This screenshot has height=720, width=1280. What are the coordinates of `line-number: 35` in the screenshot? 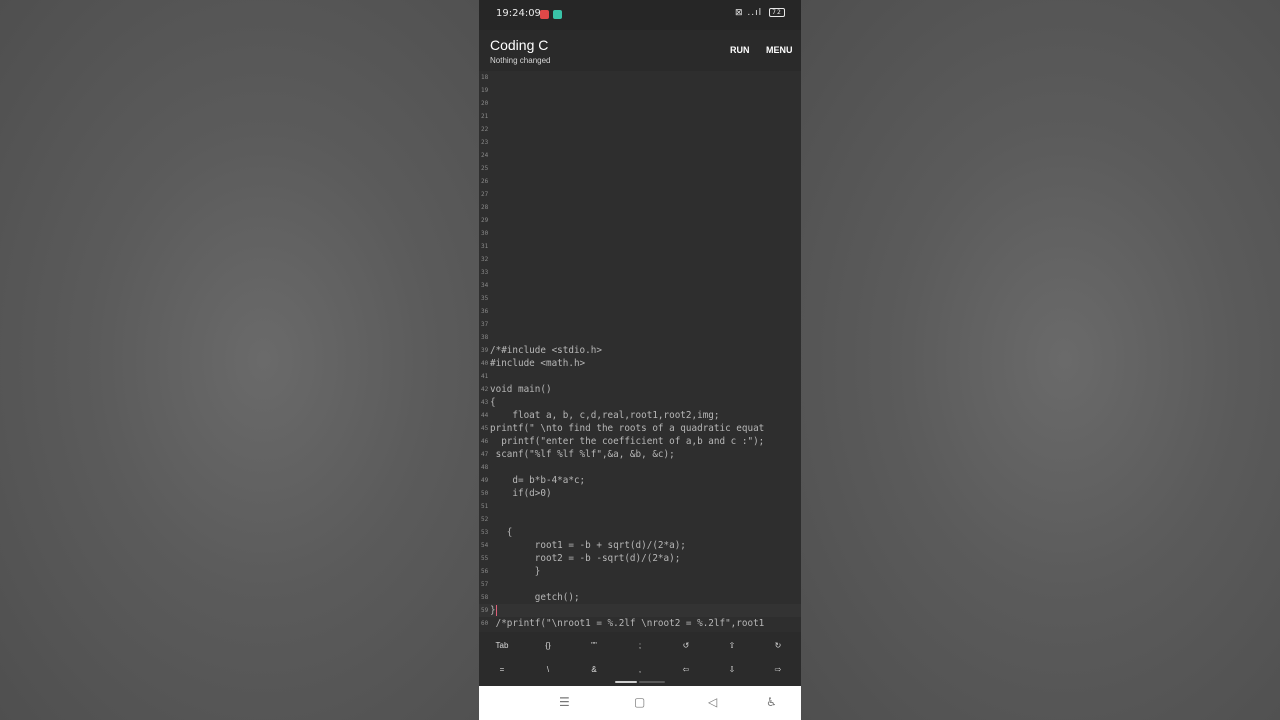 It's located at (485, 298).